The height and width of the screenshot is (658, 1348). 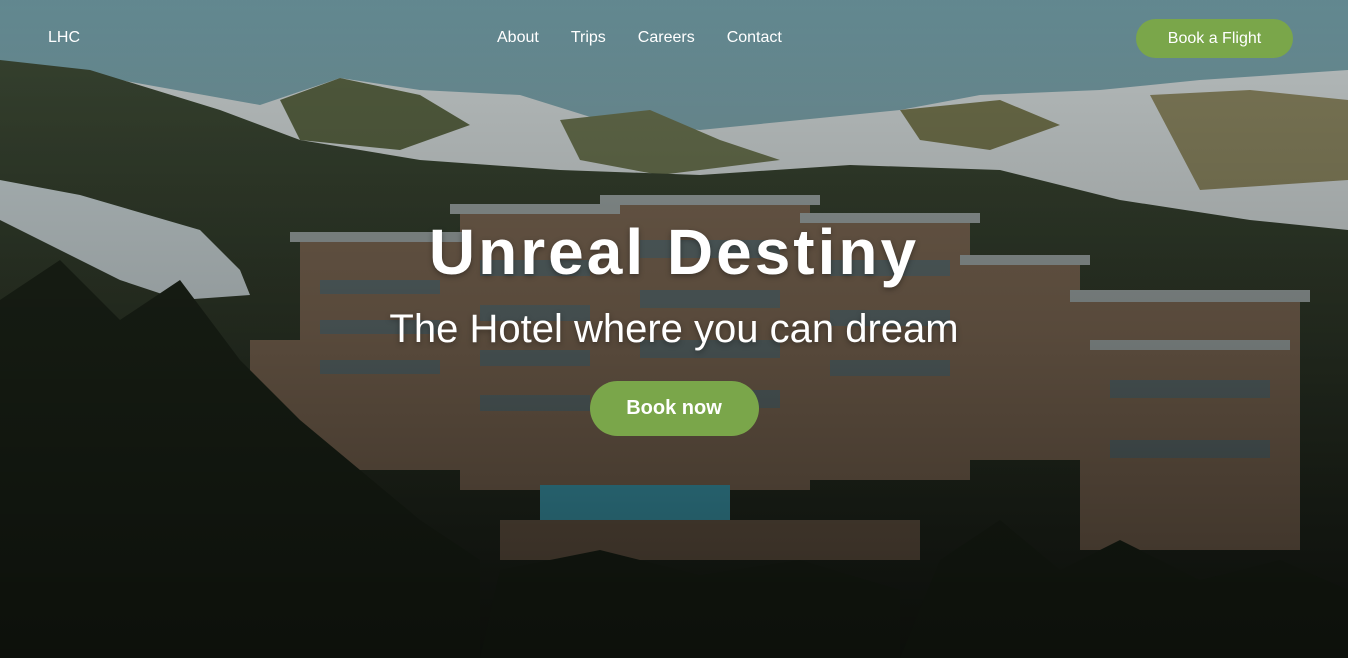 I want to click on nav-links: About Trips Careers Contact, so click(x=639, y=38).